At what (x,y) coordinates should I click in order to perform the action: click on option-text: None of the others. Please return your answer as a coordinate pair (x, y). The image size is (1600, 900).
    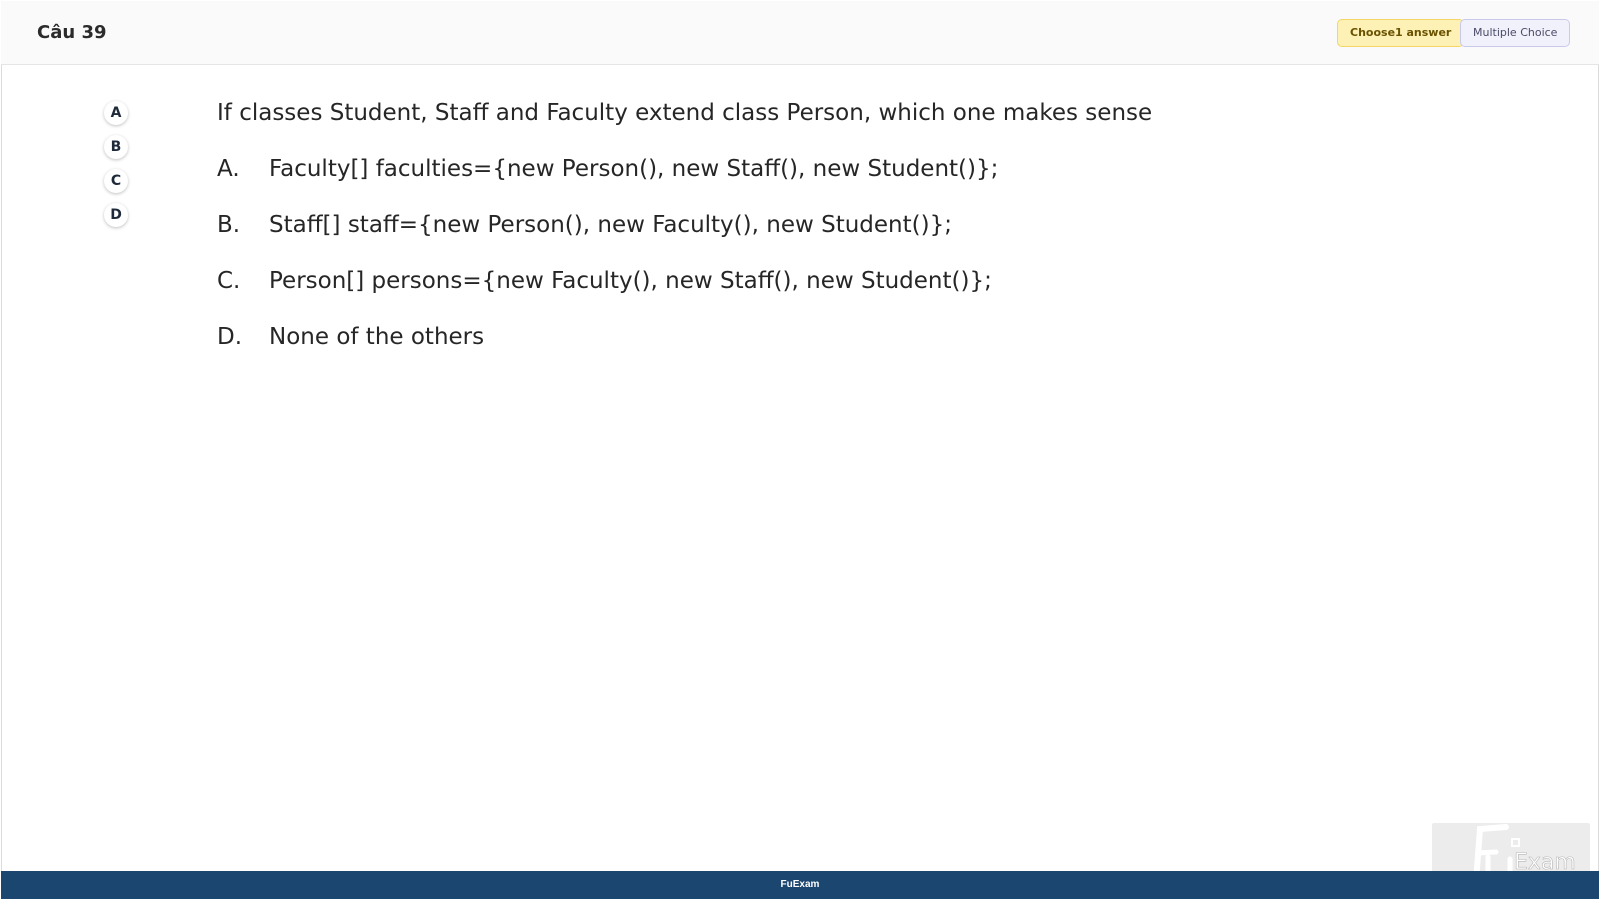
    Looking at the image, I should click on (377, 337).